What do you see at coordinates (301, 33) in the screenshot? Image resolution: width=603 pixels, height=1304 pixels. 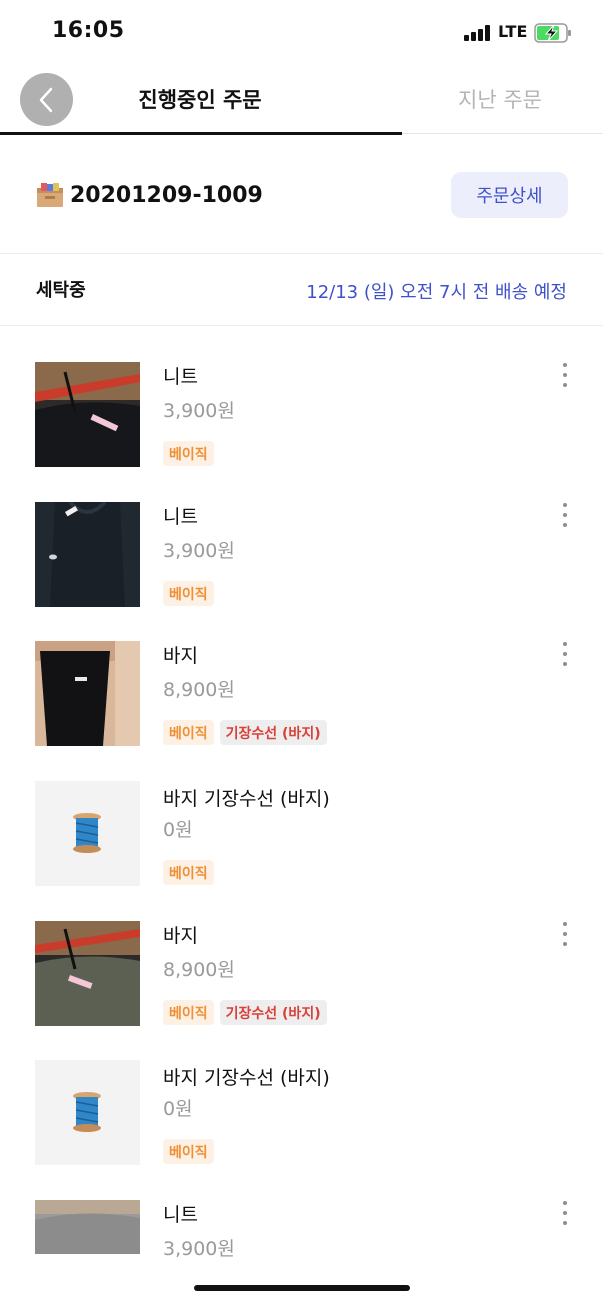 I see `status-bar: 16:05 LTE` at bounding box center [301, 33].